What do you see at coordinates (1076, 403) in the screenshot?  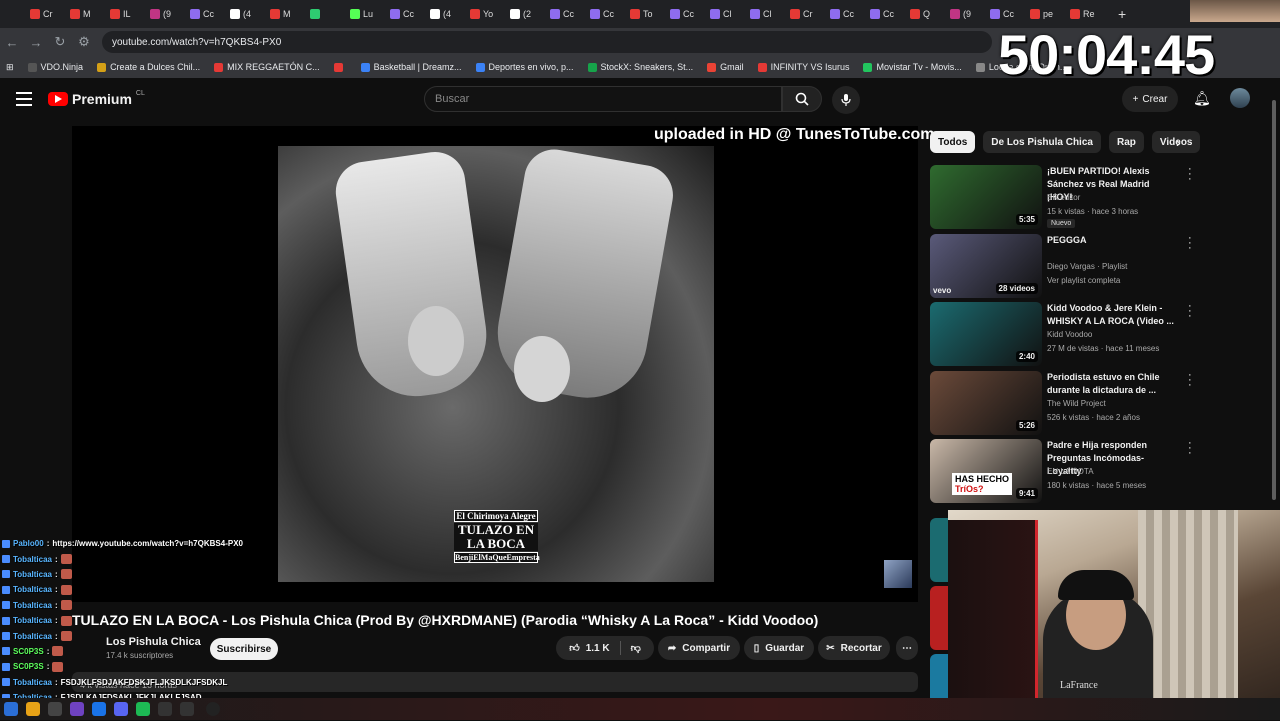 I see `video-channel: The Wild Project` at bounding box center [1076, 403].